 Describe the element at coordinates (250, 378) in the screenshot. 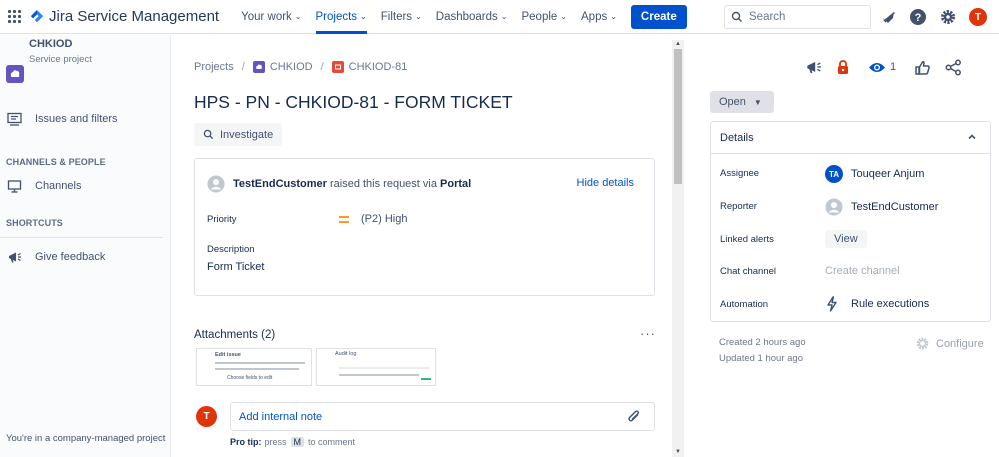

I see `thumbnail-caption: Choose fields to edit` at that location.